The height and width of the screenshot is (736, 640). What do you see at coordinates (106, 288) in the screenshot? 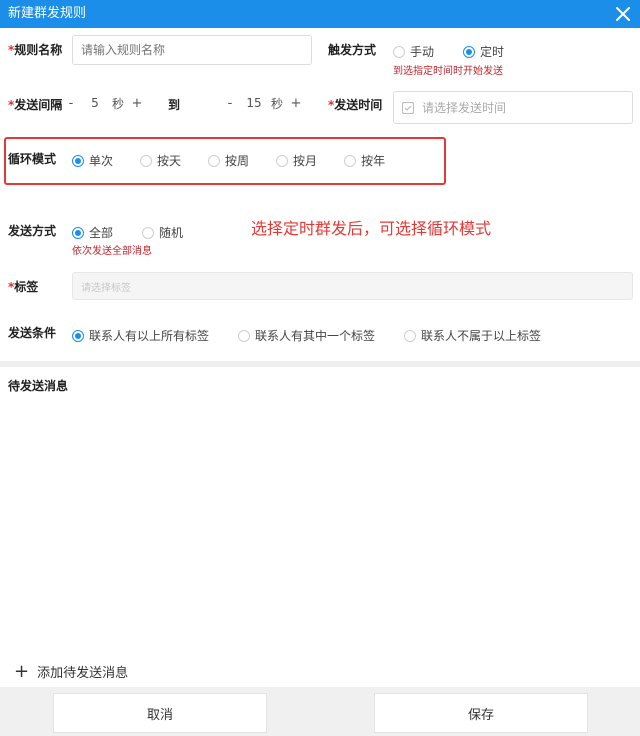
I see `tags-placeholder: 请选择标签` at bounding box center [106, 288].